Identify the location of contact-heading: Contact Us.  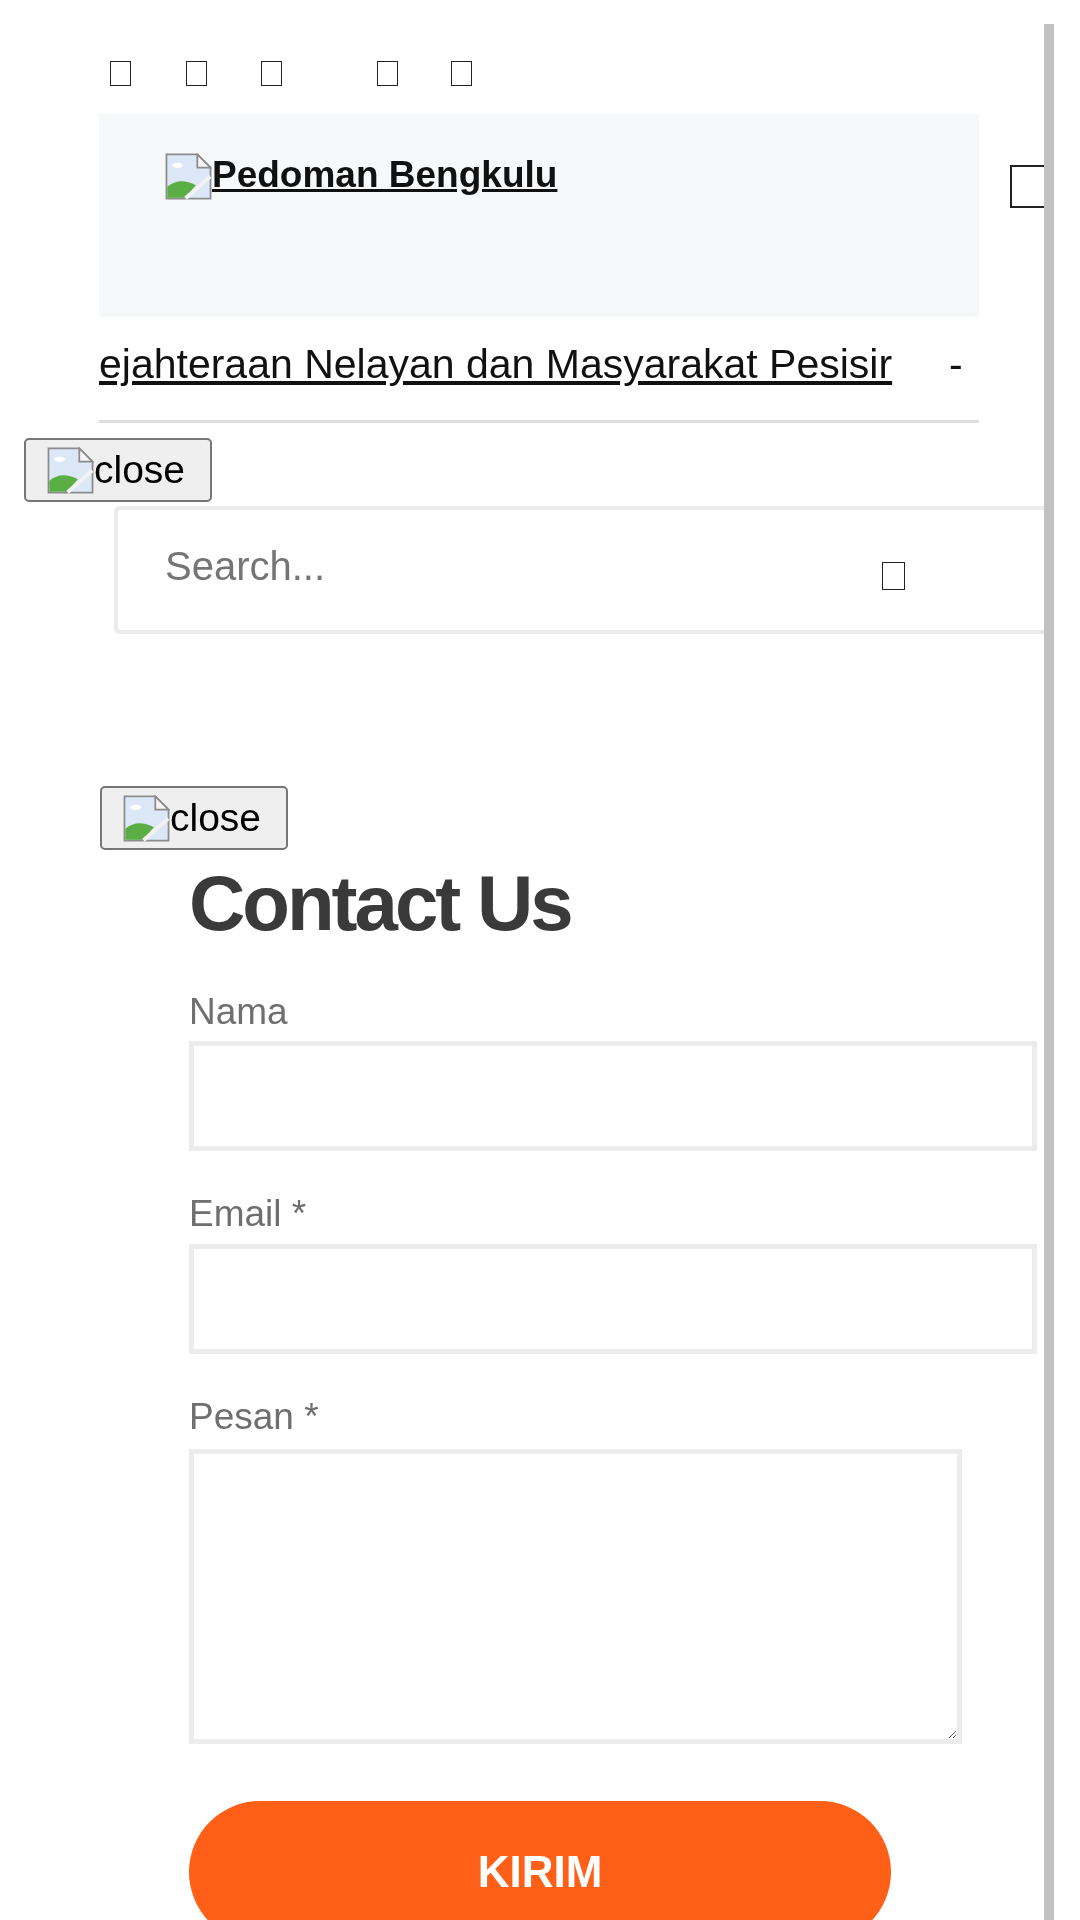
(380, 903).